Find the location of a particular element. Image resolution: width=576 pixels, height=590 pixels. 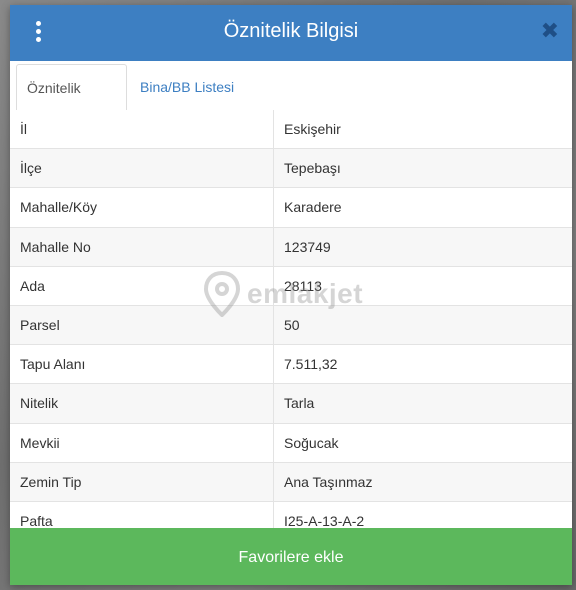

attribute-value: 7.511,32 is located at coordinates (311, 364).